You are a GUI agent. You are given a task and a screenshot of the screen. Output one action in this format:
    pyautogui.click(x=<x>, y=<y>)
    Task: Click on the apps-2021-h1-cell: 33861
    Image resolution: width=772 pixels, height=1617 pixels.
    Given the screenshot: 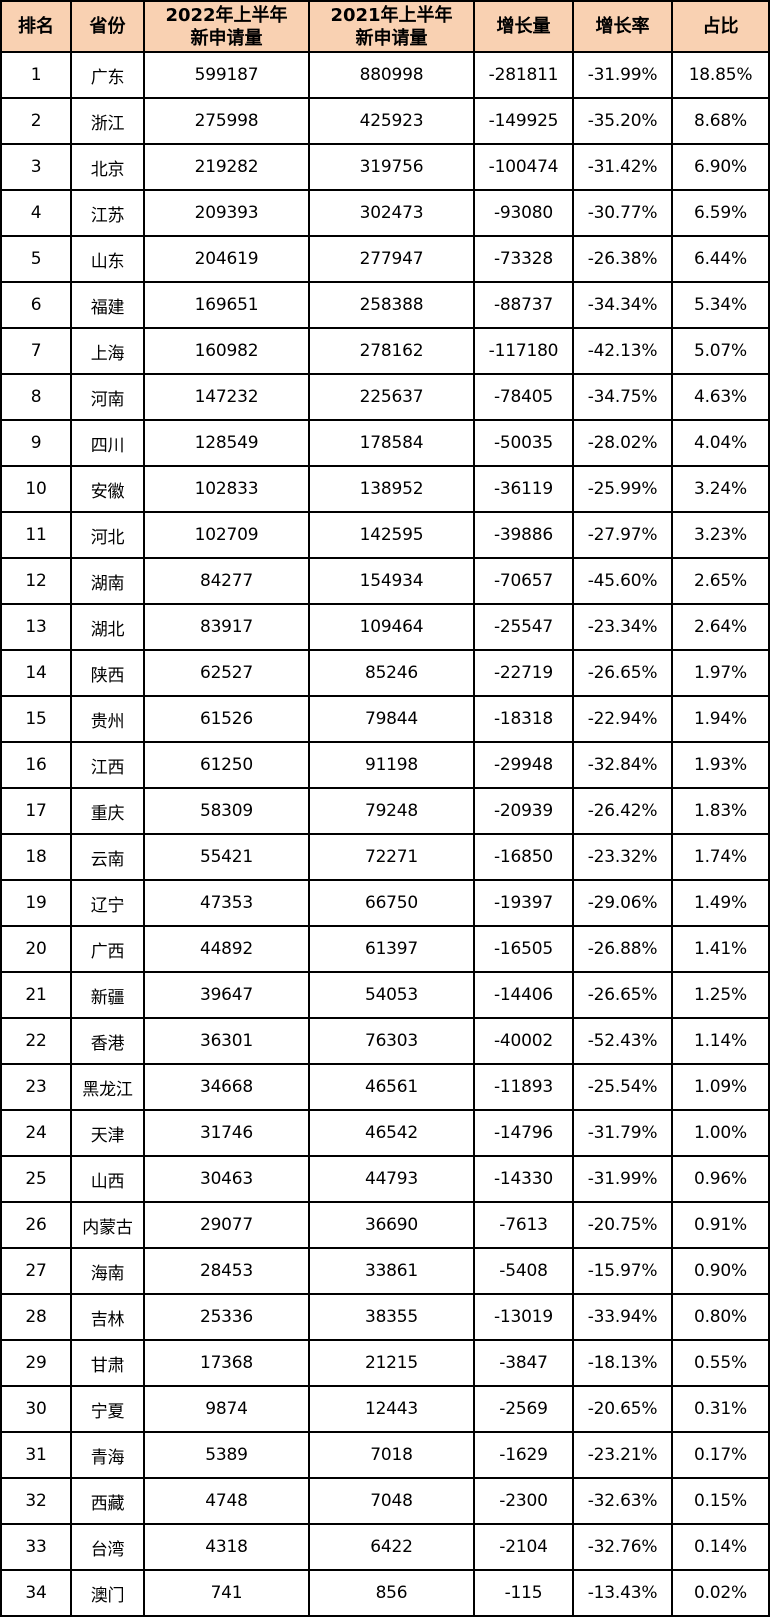 What is the action you would take?
    pyautogui.click(x=391, y=1271)
    